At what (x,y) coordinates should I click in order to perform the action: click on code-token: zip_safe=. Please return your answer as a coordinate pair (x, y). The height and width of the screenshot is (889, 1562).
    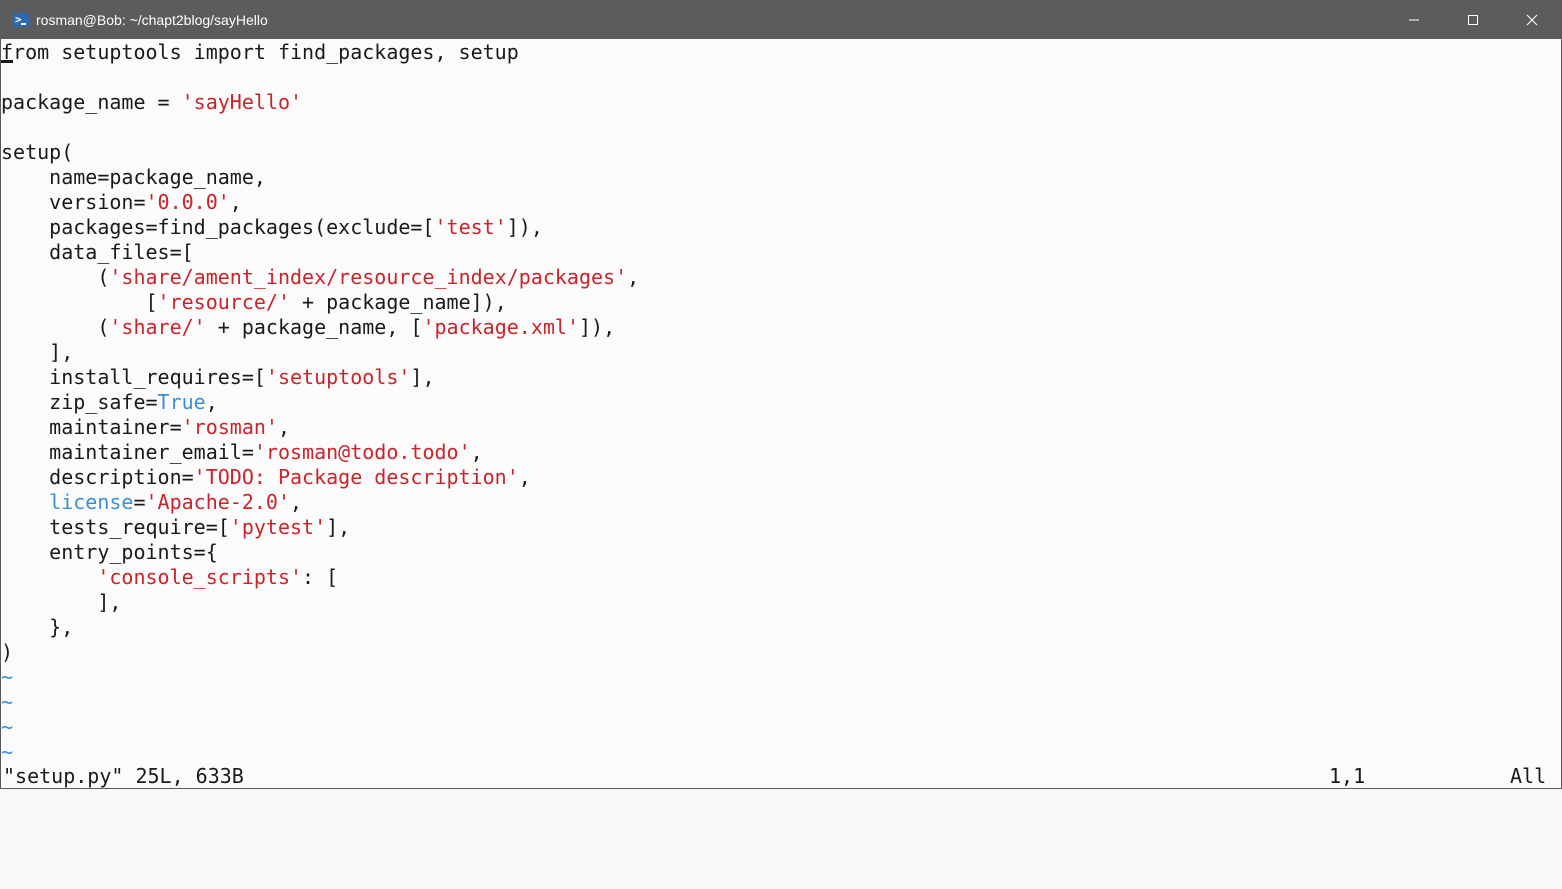
    Looking at the image, I should click on (79, 402).